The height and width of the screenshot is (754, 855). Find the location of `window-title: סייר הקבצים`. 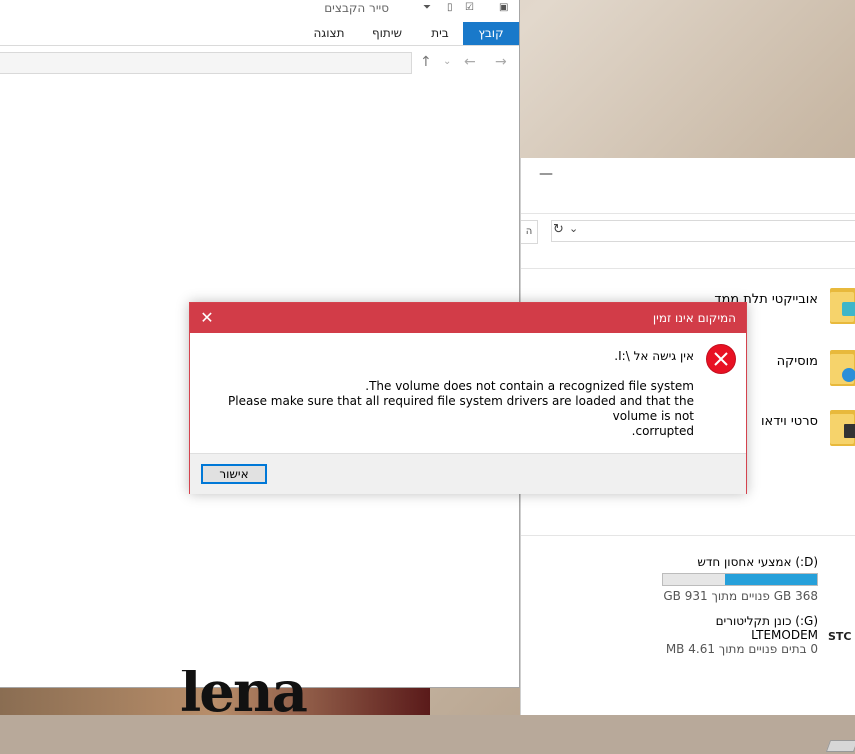

window-title: סייר הקבצים is located at coordinates (356, 8).